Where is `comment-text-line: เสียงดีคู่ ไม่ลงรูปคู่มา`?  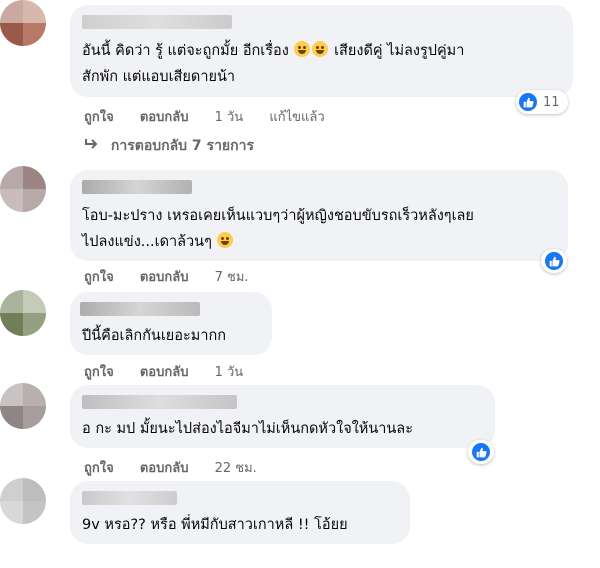
comment-text-line: เสียงดีคู่ ไม่ลงรูปคู่มา is located at coordinates (399, 51).